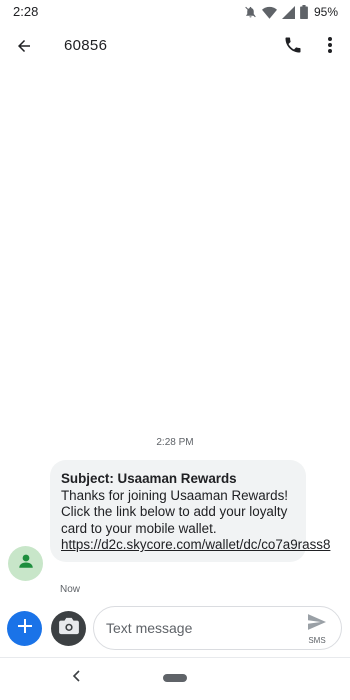 The width and height of the screenshot is (350, 700). What do you see at coordinates (325, 12) in the screenshot?
I see `battery-percentage: 95%` at bounding box center [325, 12].